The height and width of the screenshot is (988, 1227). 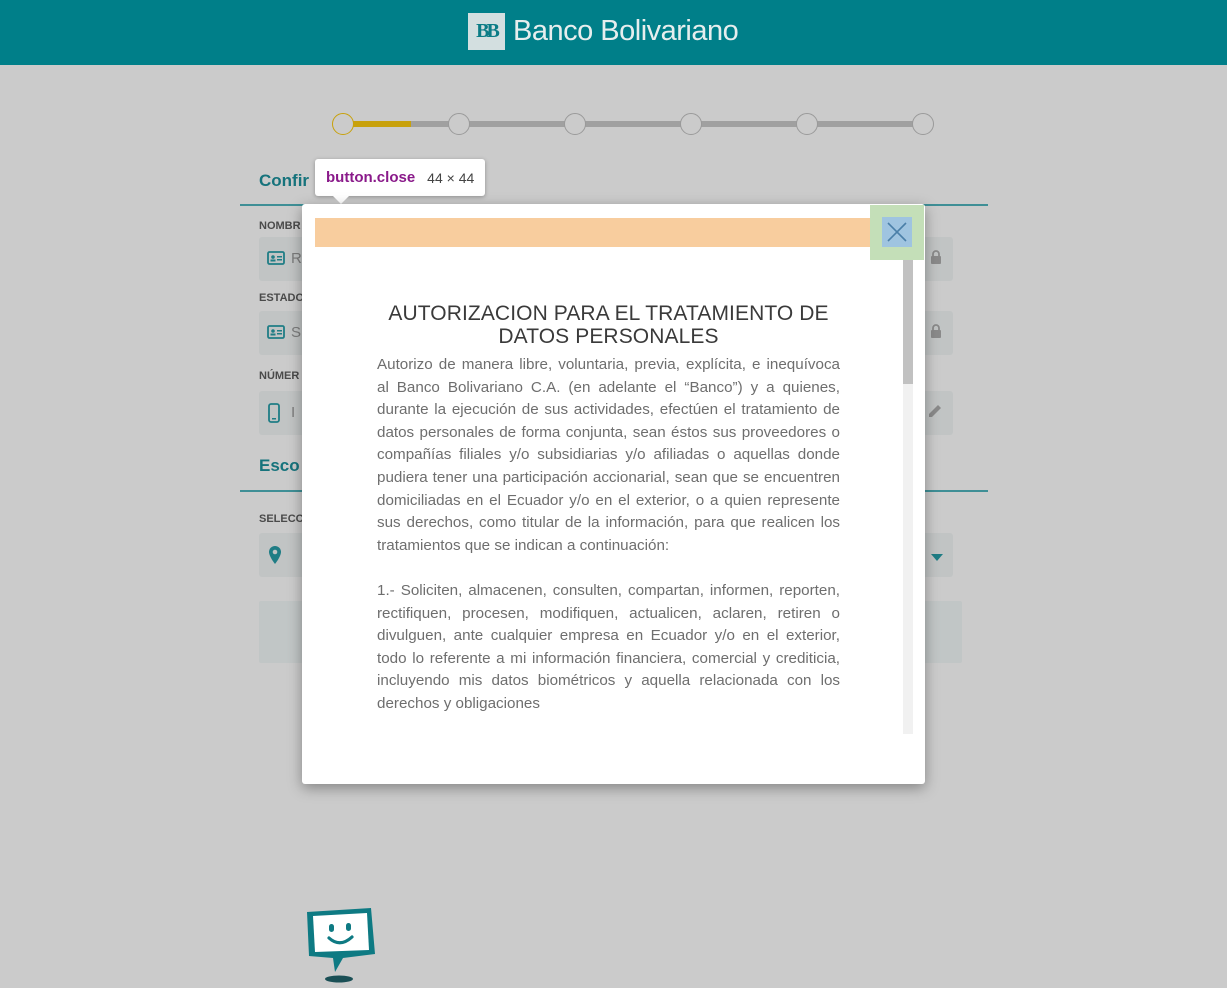 I want to click on step-line, so click(x=669, y=124).